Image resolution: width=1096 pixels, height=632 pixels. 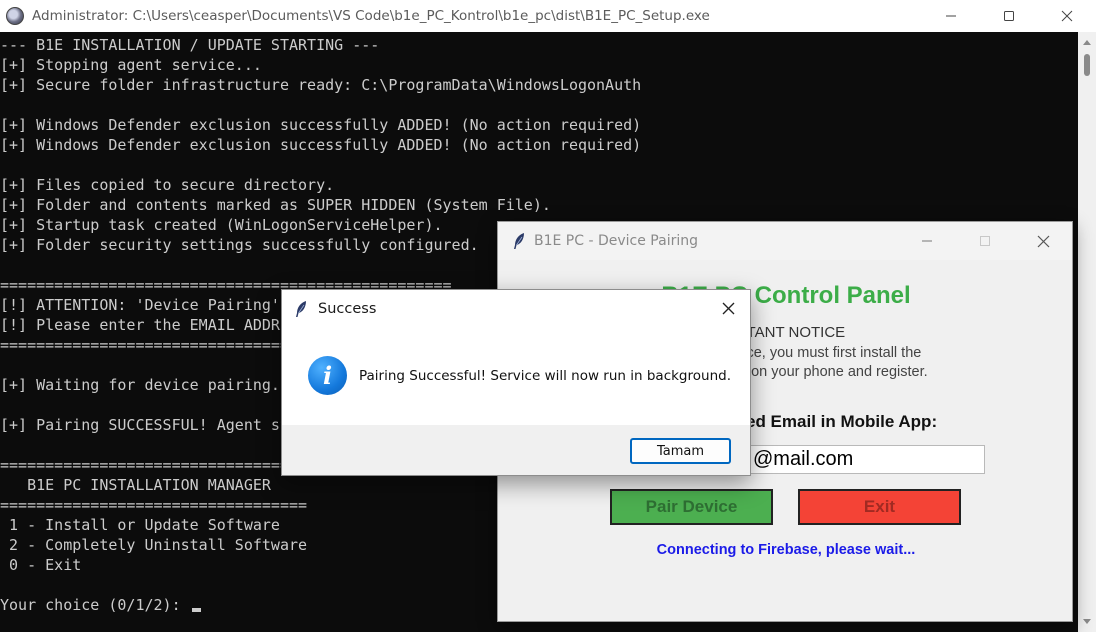 What do you see at coordinates (15, 16) in the screenshot?
I see `console-app-icon` at bounding box center [15, 16].